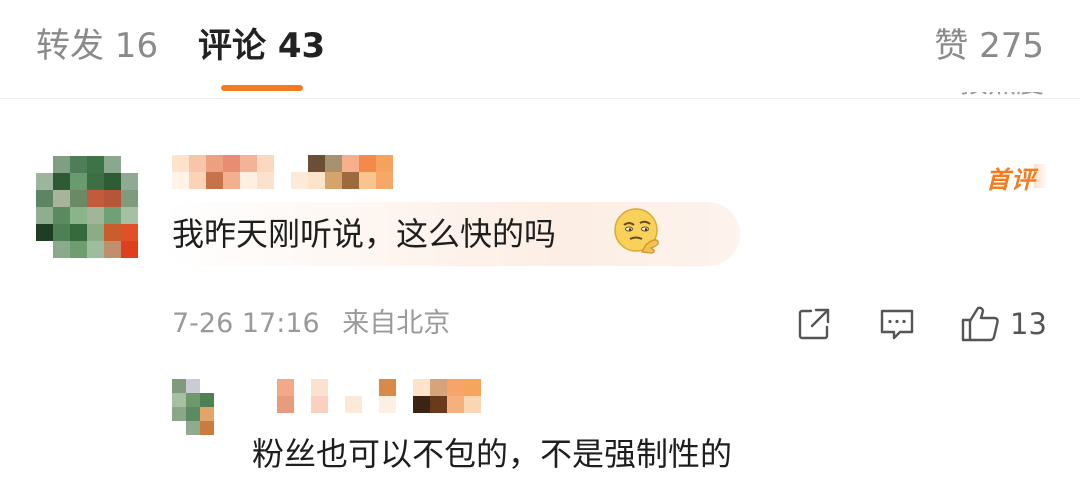 The height and width of the screenshot is (501, 1080). What do you see at coordinates (989, 46) in the screenshot?
I see `tab-likes: 赞 275` at bounding box center [989, 46].